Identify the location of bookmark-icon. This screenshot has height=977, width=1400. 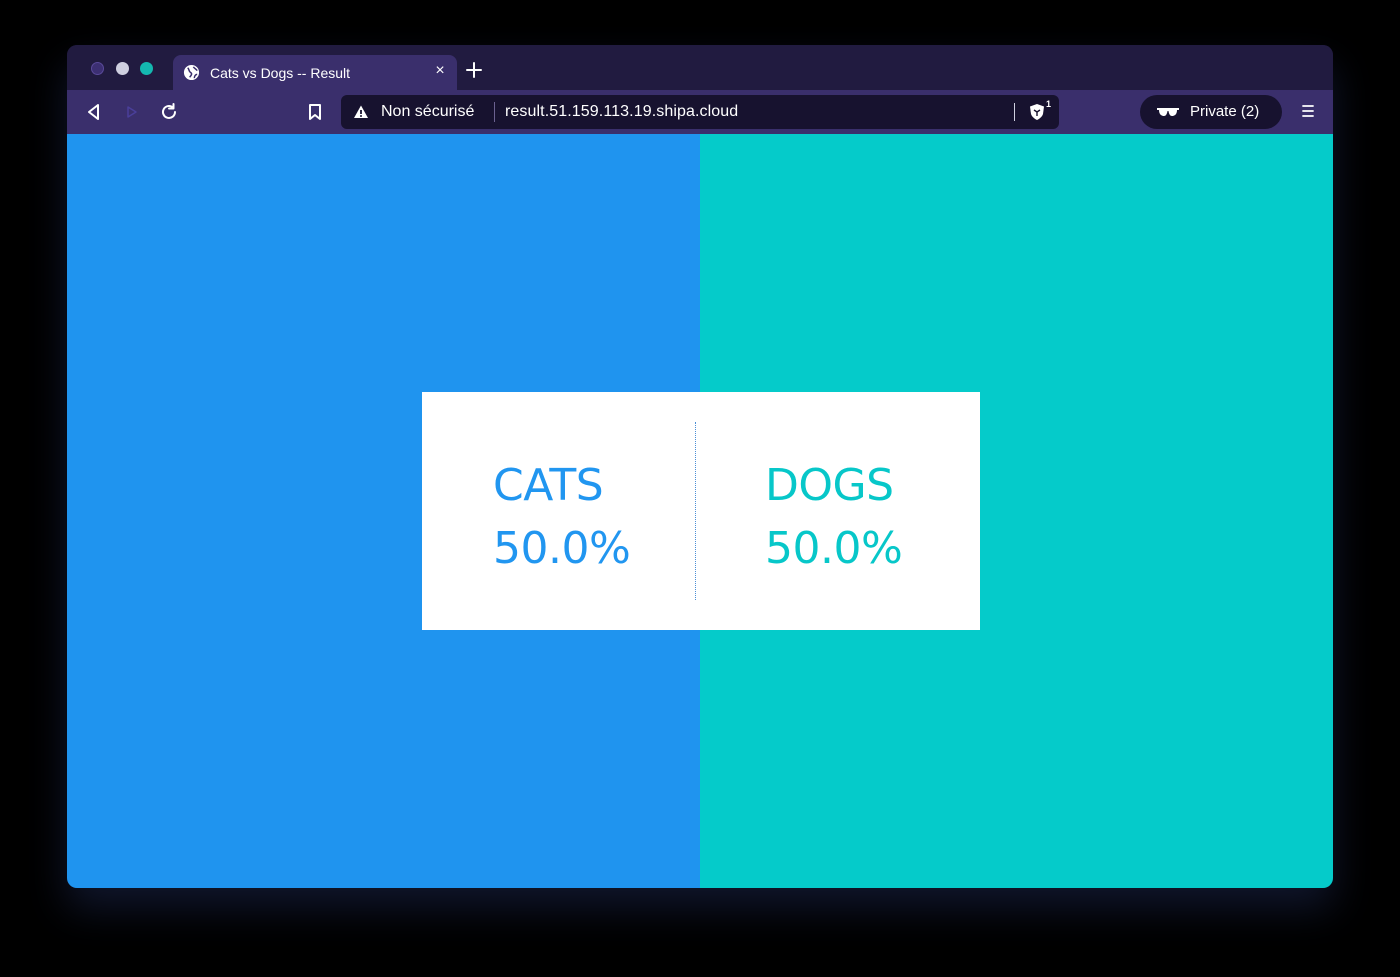
(315, 112).